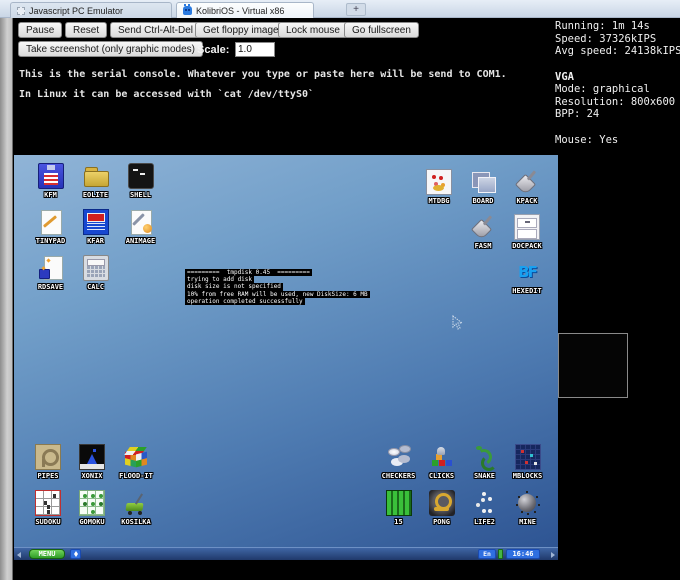 The width and height of the screenshot is (680, 580). What do you see at coordinates (86, 30) in the screenshot?
I see `reset-button: Reset` at bounding box center [86, 30].